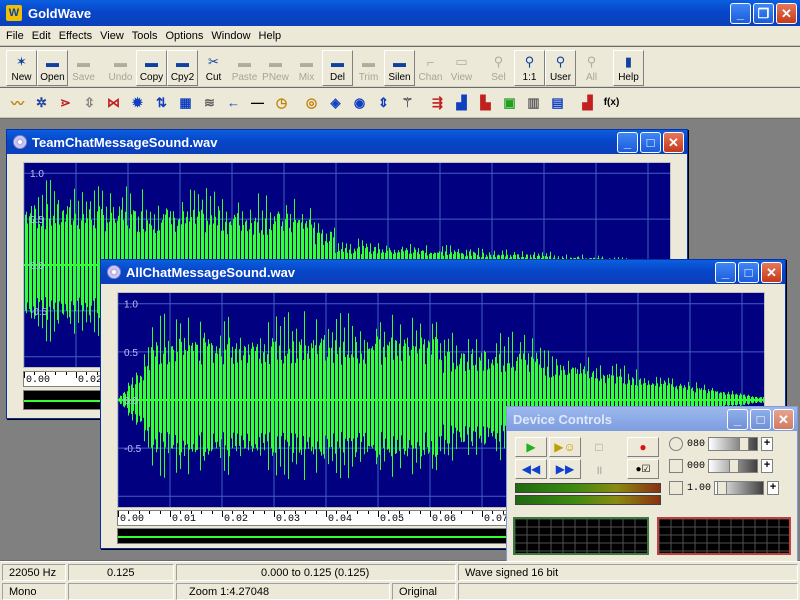 This screenshot has height=600, width=800. Describe the element at coordinates (335, 103) in the screenshot. I see `pitch-icon: ◈` at that location.